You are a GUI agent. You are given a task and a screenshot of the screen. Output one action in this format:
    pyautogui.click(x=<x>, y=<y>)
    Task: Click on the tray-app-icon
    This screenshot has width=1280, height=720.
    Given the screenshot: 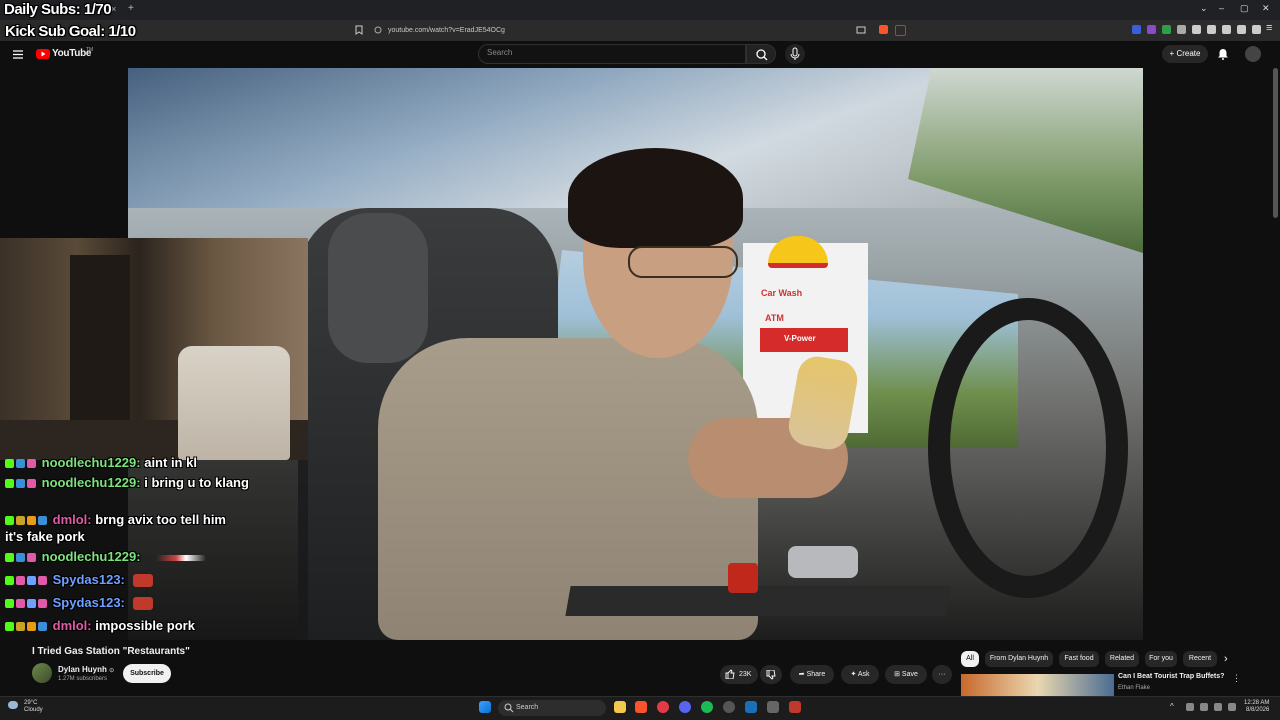 What is the action you would take?
    pyautogui.click(x=1190, y=707)
    